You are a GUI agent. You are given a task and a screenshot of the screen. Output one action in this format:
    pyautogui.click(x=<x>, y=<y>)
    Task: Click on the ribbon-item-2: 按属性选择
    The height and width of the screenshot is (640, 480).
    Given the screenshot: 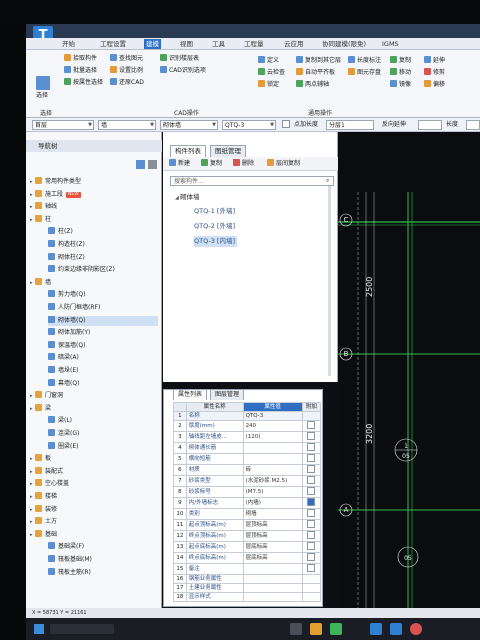 What is the action you would take?
    pyautogui.click(x=83, y=83)
    